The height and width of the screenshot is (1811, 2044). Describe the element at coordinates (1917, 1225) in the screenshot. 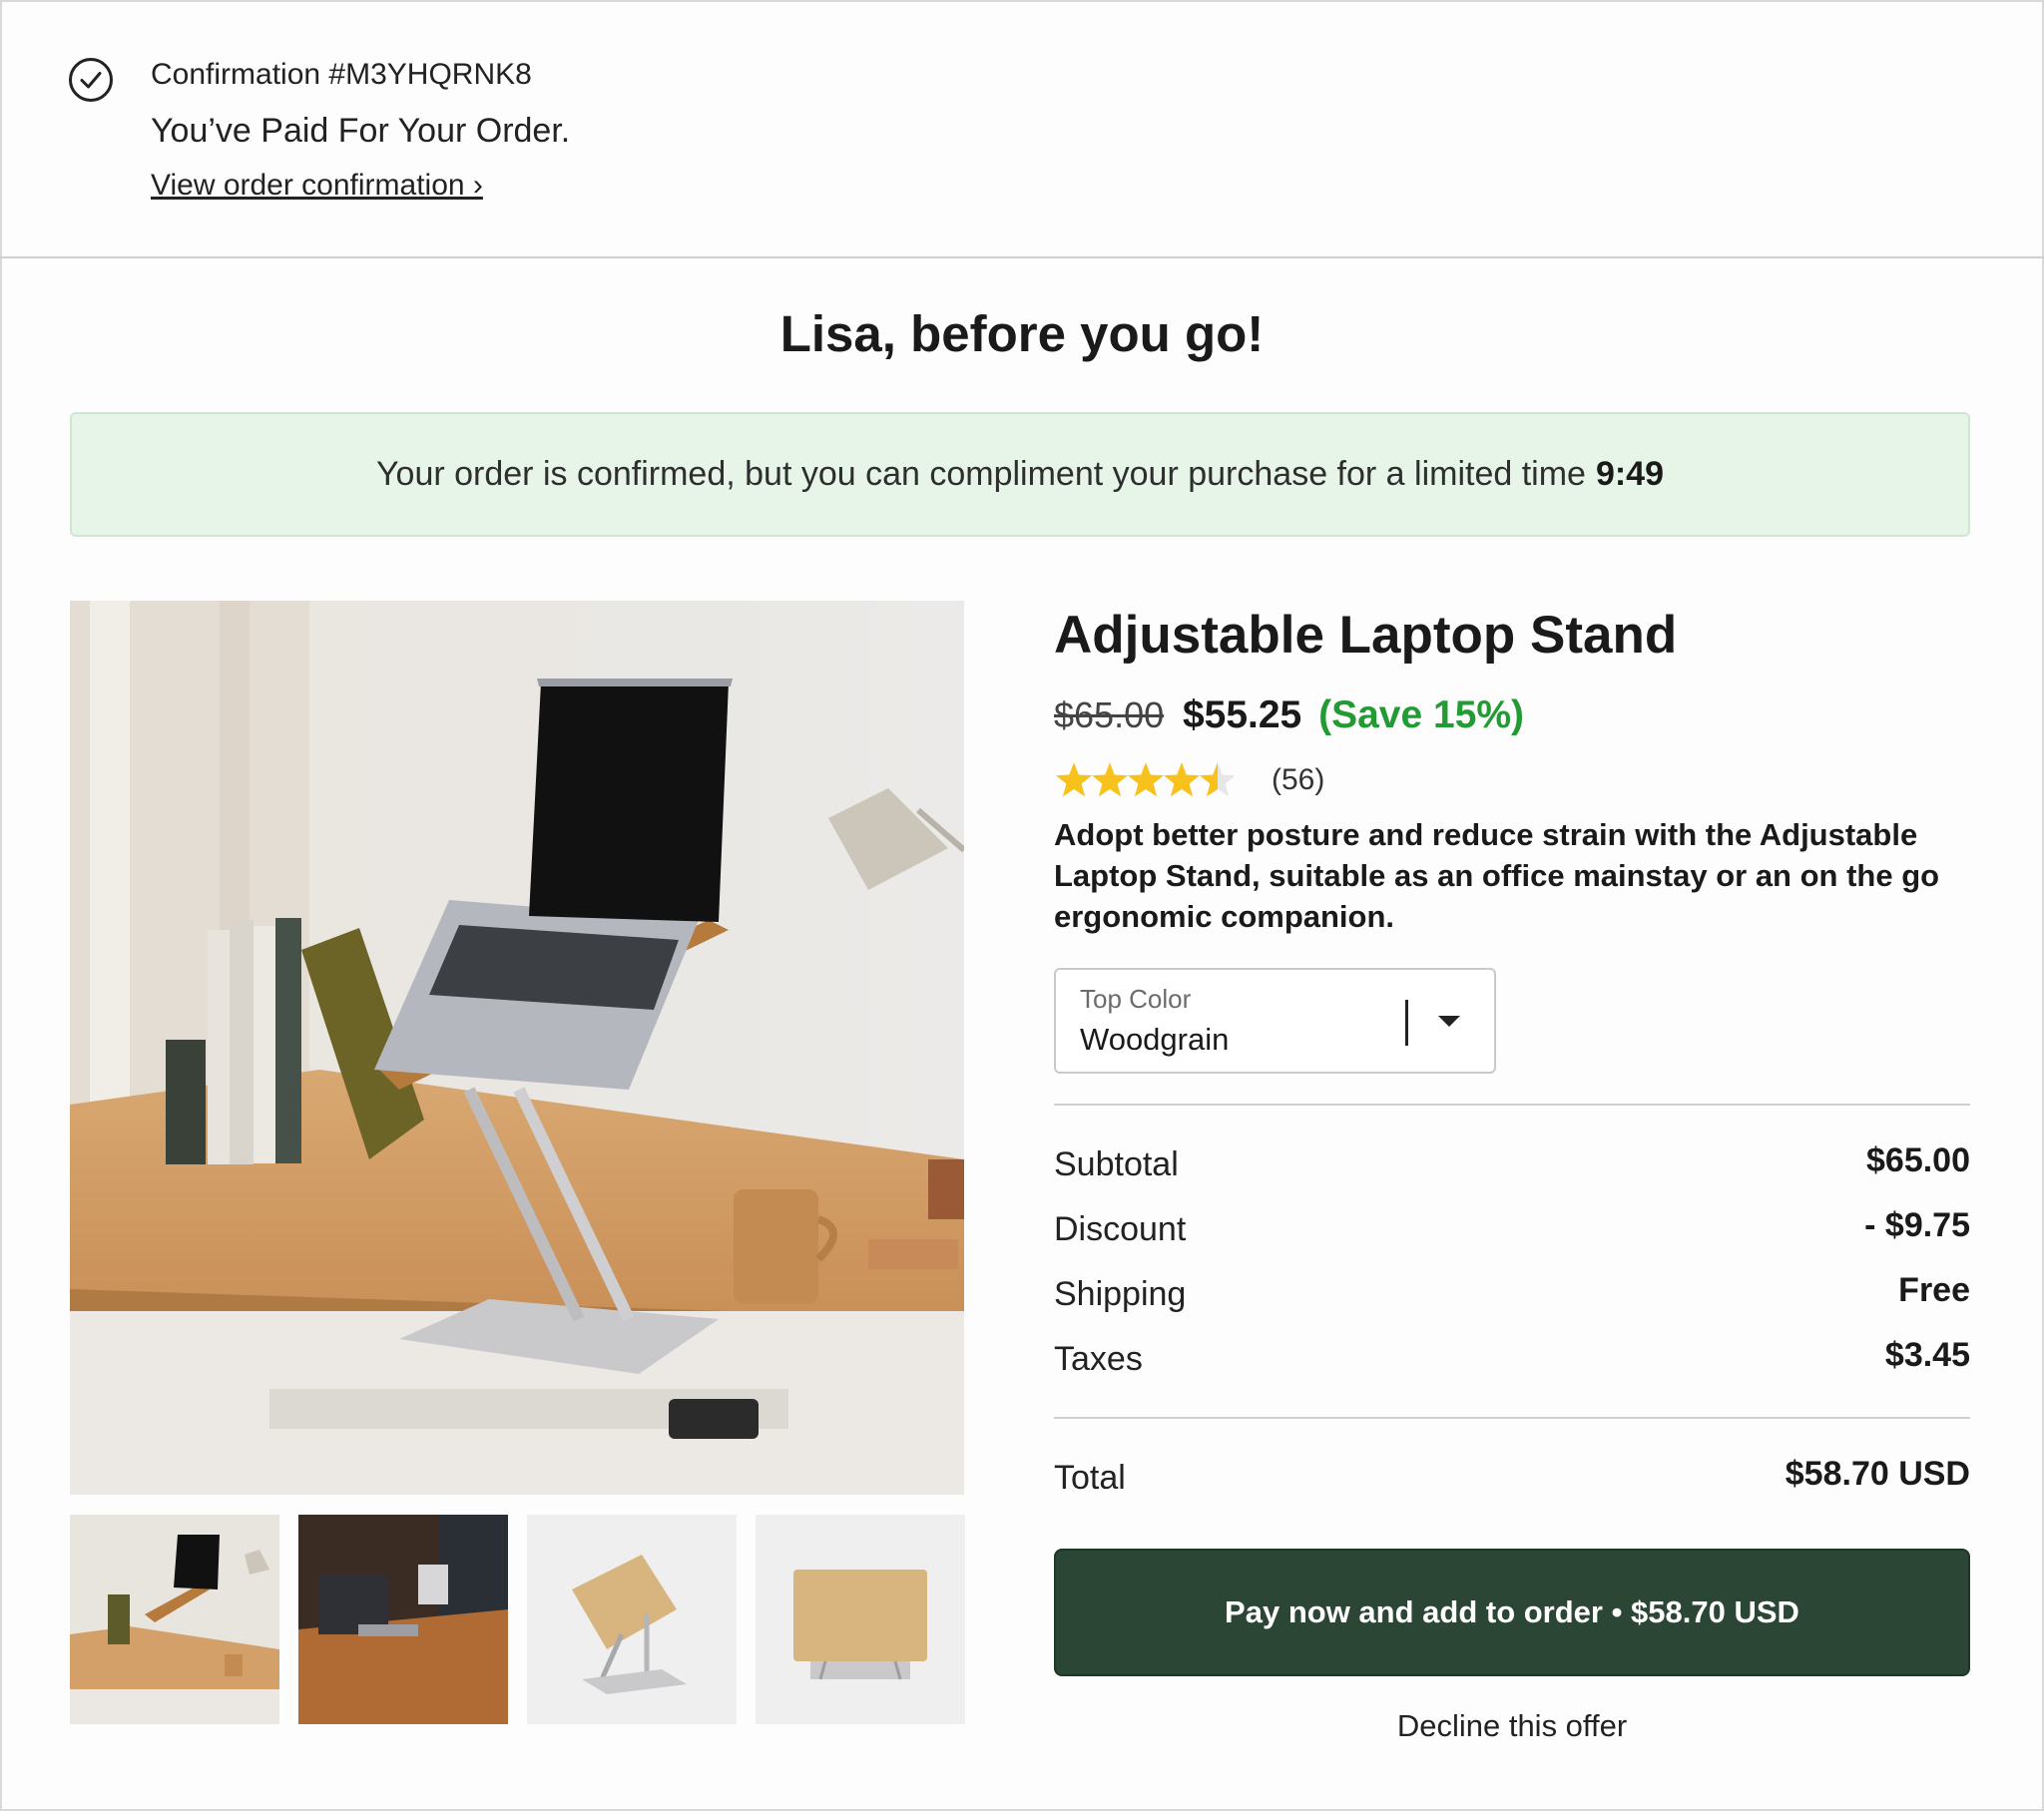

I see `discount-value: - $9.75` at that location.